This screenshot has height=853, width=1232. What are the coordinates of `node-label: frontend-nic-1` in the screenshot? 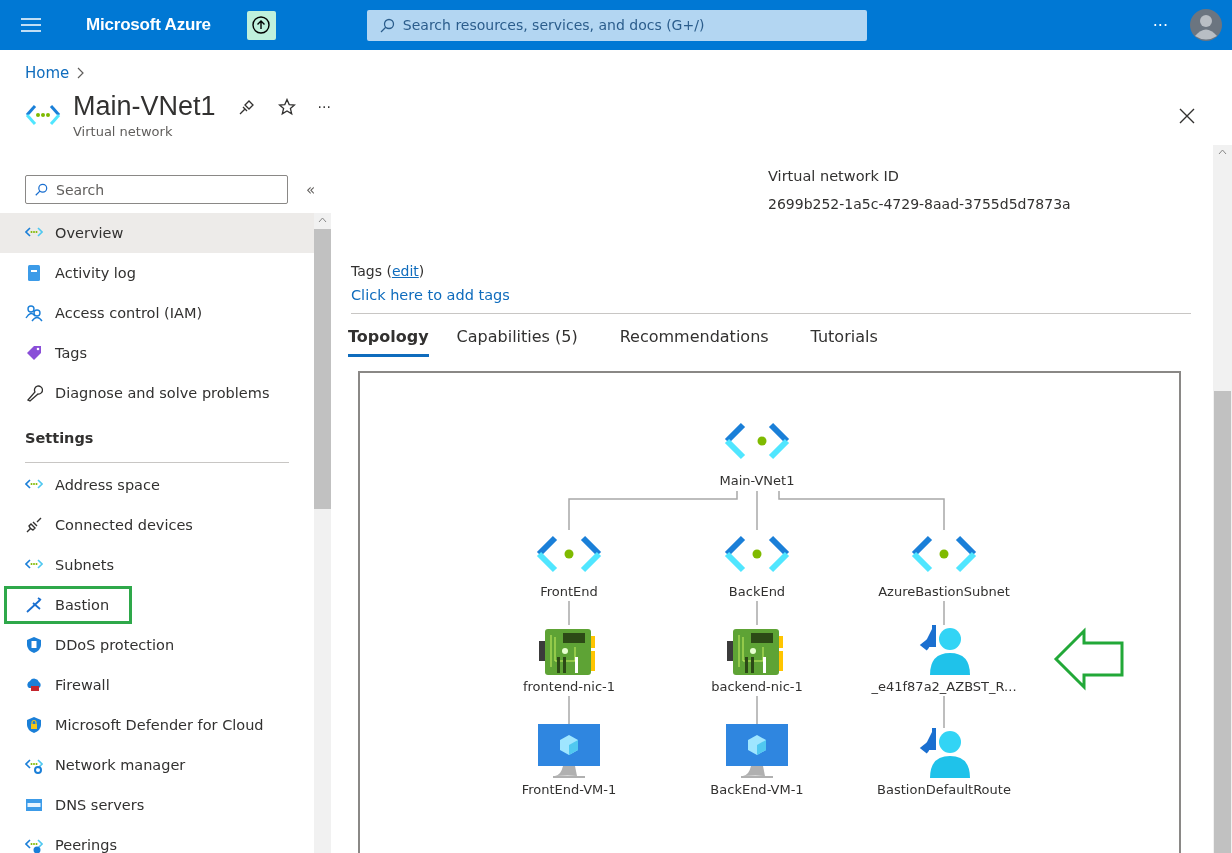 It's located at (569, 686).